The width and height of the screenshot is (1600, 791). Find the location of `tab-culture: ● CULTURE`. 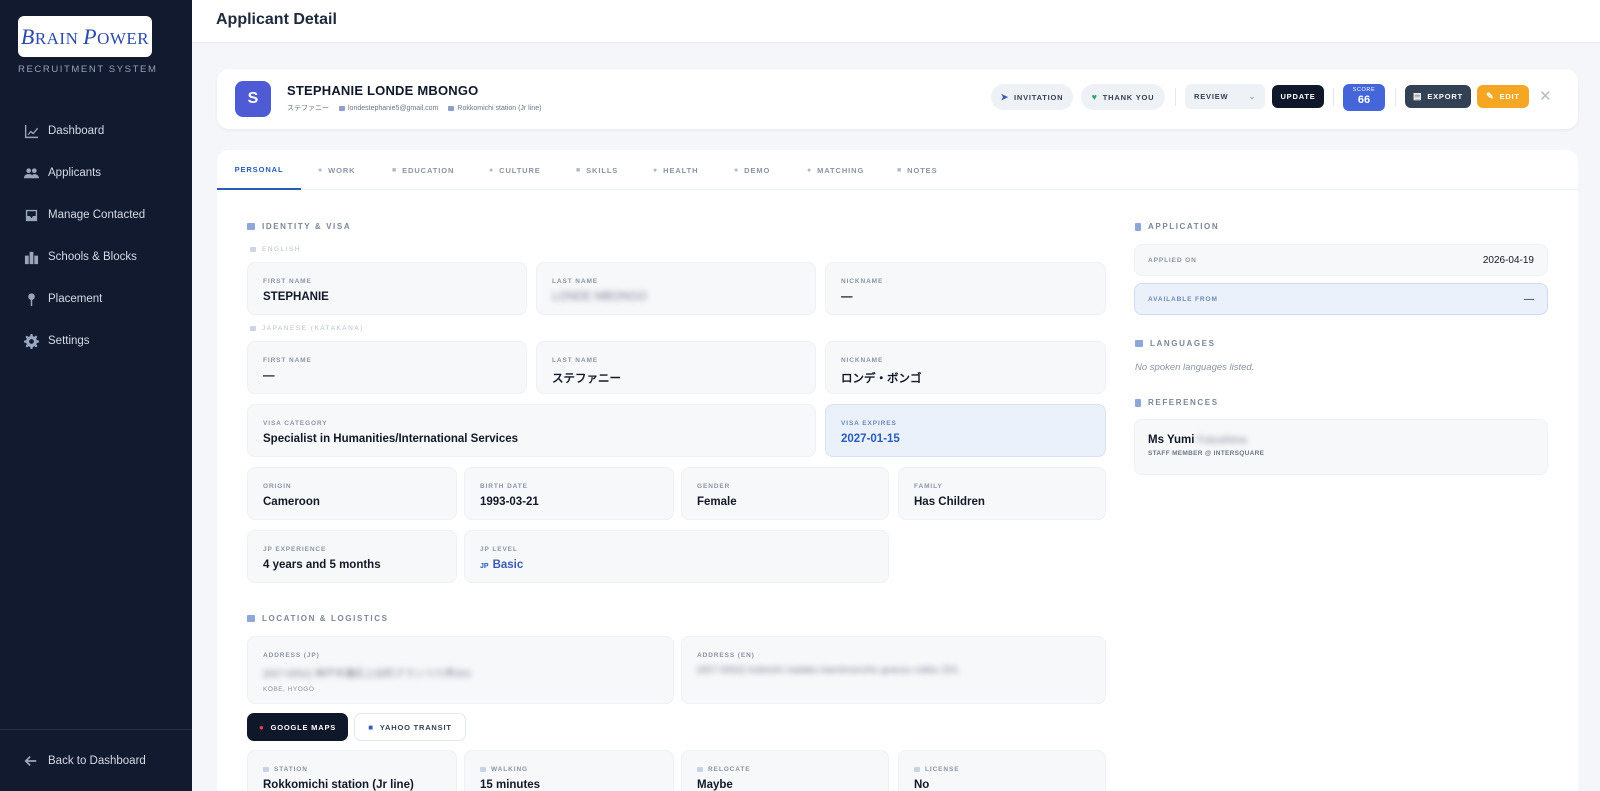

tab-culture: ● CULTURE is located at coordinates (515, 170).